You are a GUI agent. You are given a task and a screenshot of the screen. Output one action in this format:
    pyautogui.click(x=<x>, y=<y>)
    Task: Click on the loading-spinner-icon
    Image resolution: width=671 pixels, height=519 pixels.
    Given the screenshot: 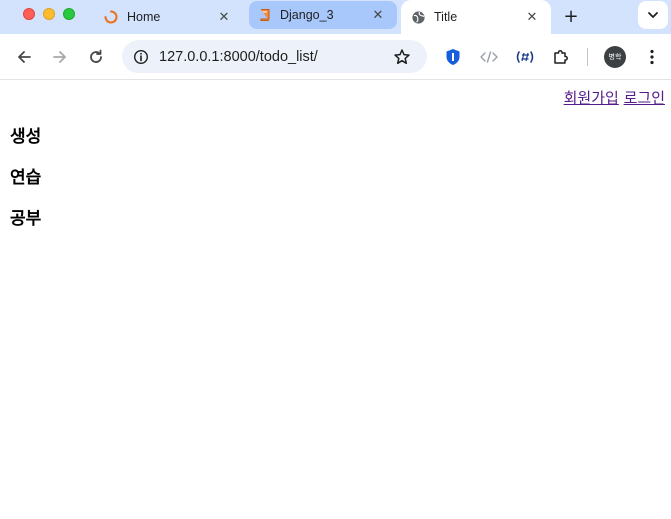 What is the action you would take?
    pyautogui.click(x=111, y=17)
    